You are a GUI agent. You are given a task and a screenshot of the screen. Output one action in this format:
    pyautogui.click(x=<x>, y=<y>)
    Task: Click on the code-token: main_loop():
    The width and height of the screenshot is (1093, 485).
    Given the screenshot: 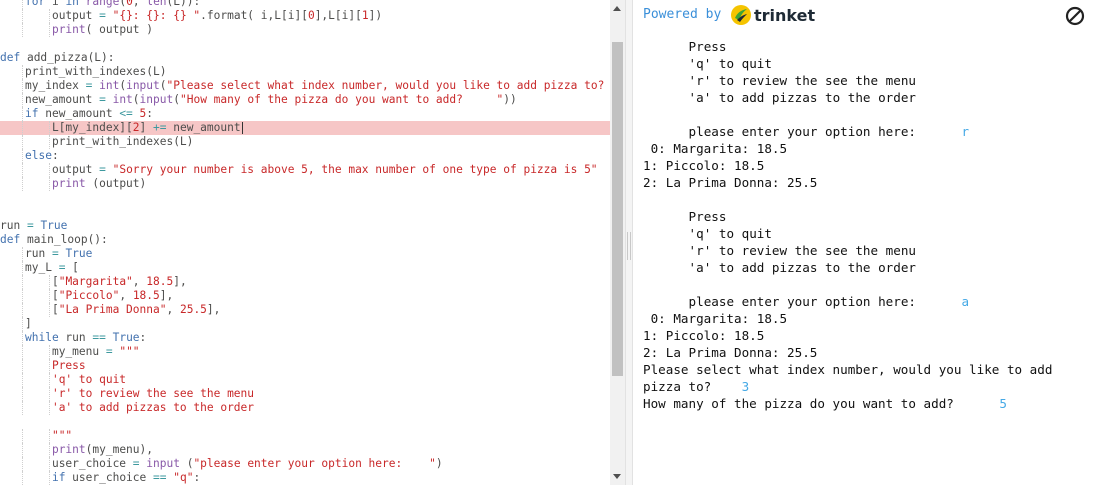 What is the action you would take?
    pyautogui.click(x=67, y=239)
    